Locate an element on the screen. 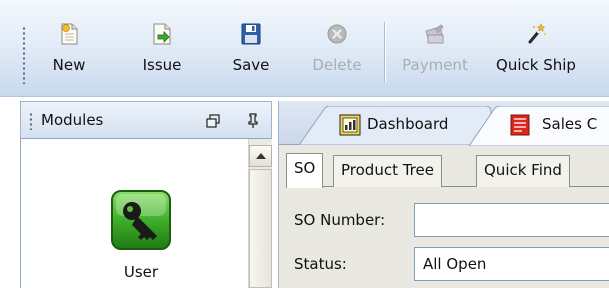  quick-ship-button-label: Quick Ship is located at coordinates (536, 65).